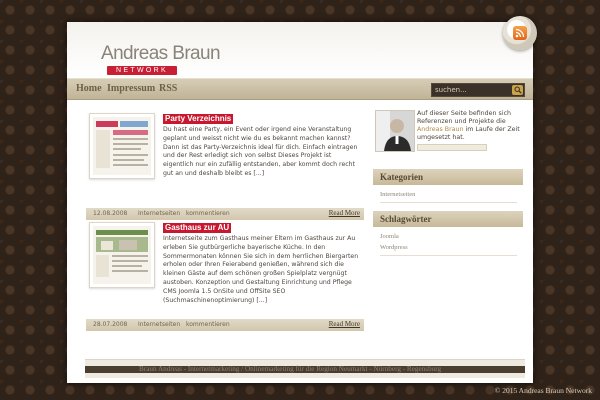  What do you see at coordinates (452, 147) in the screenshot?
I see `profile-bar` at bounding box center [452, 147].